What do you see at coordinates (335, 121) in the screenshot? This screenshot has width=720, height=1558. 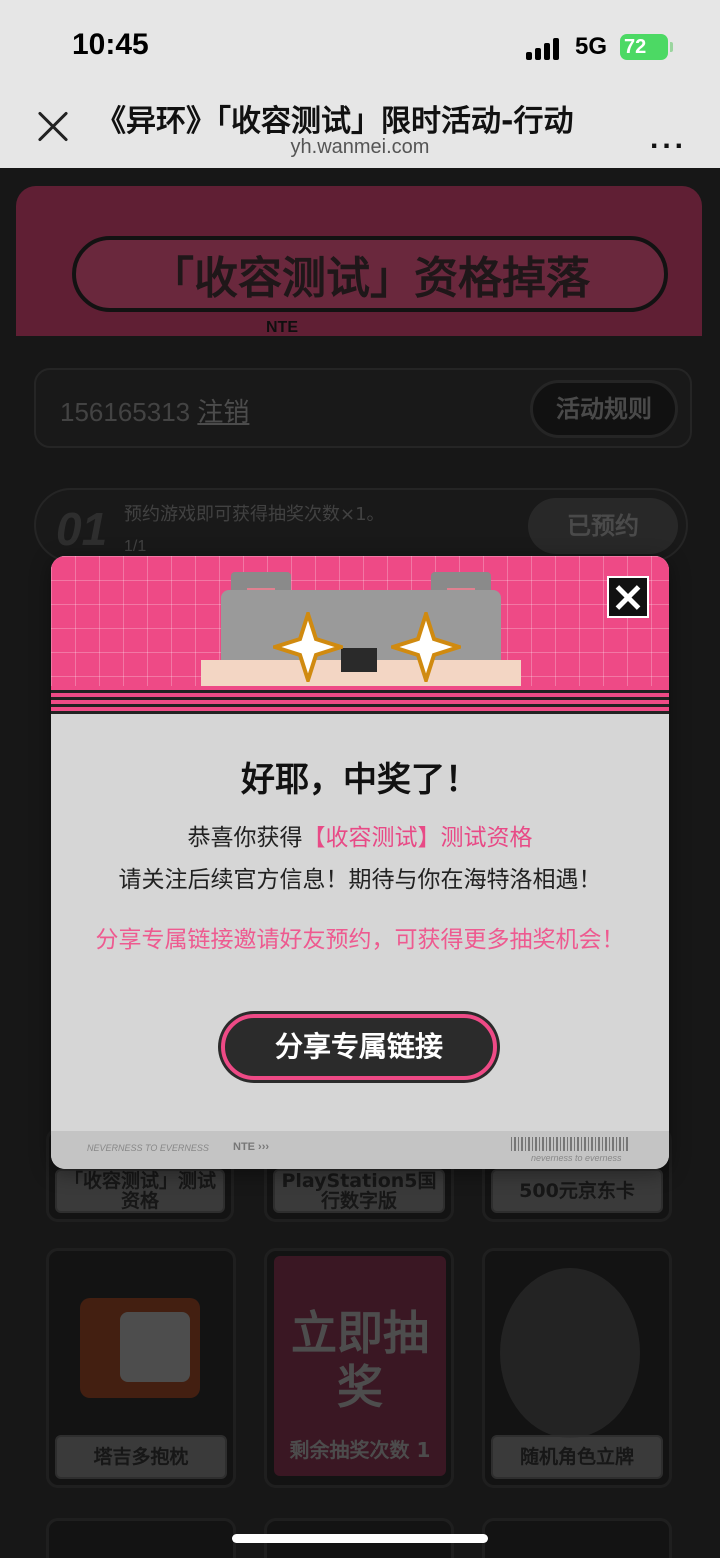 I see `page-title: 《异环》「收容测试」限时活动-行动` at bounding box center [335, 121].